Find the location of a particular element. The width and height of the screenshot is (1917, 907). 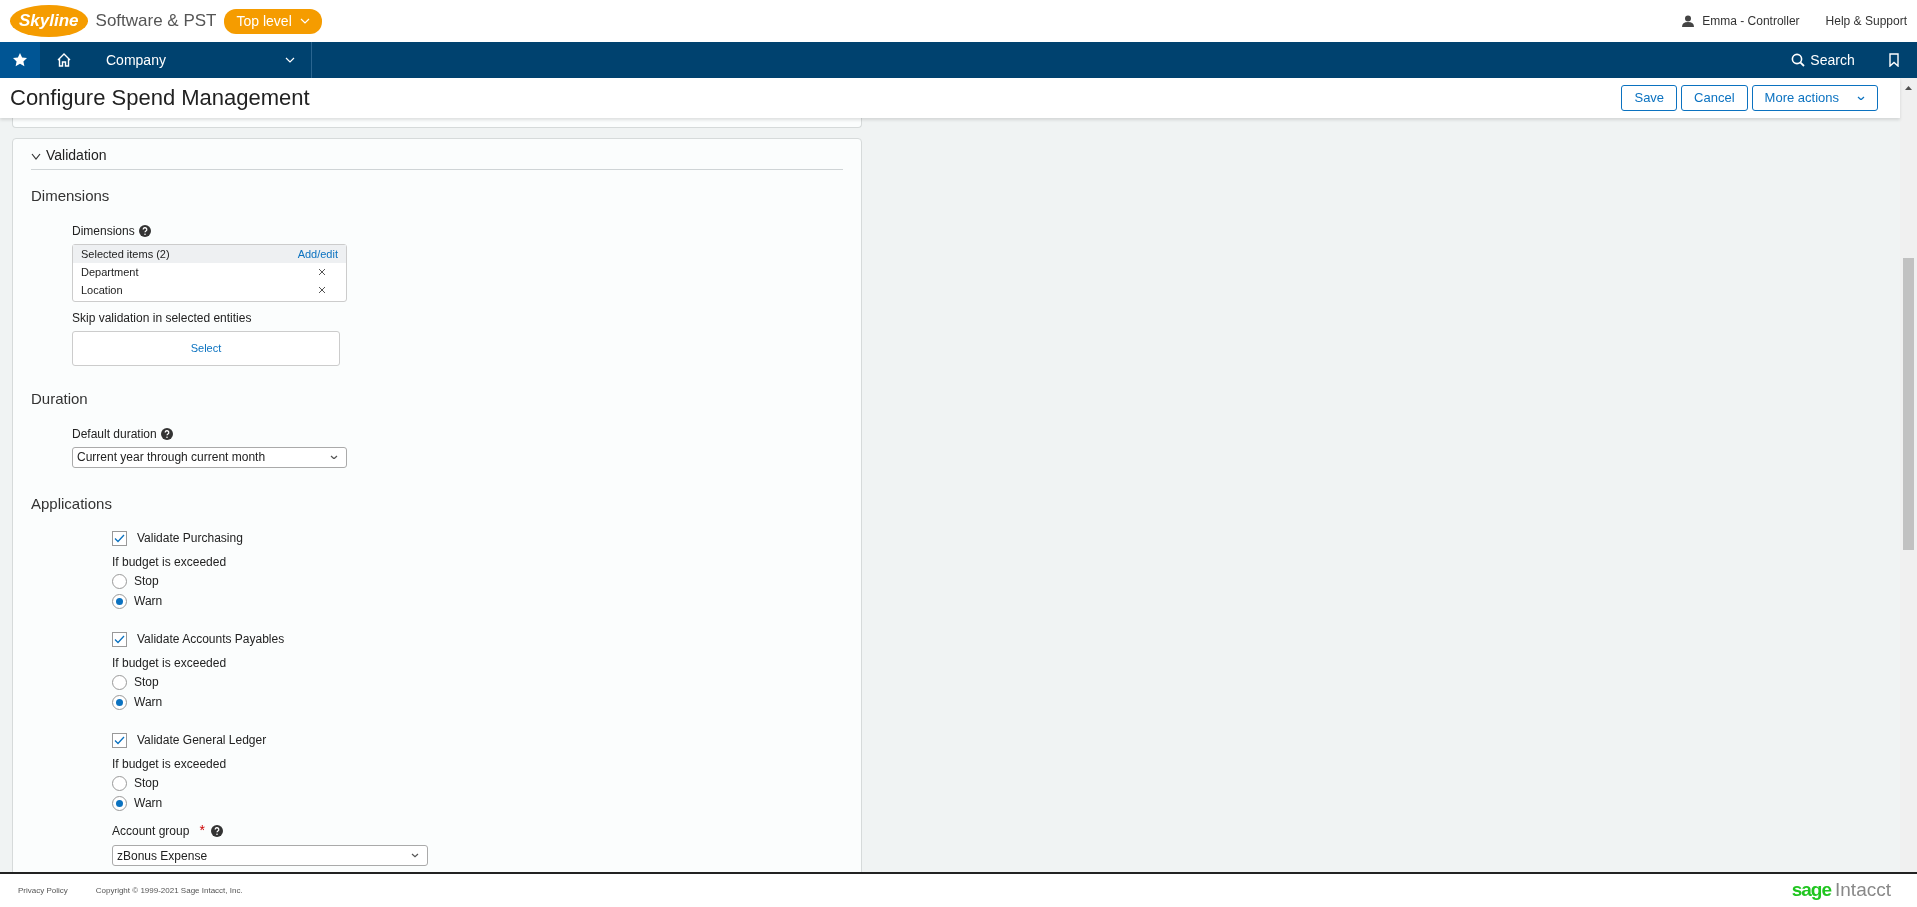

brand-logo: sage Intacct is located at coordinates (1841, 890).